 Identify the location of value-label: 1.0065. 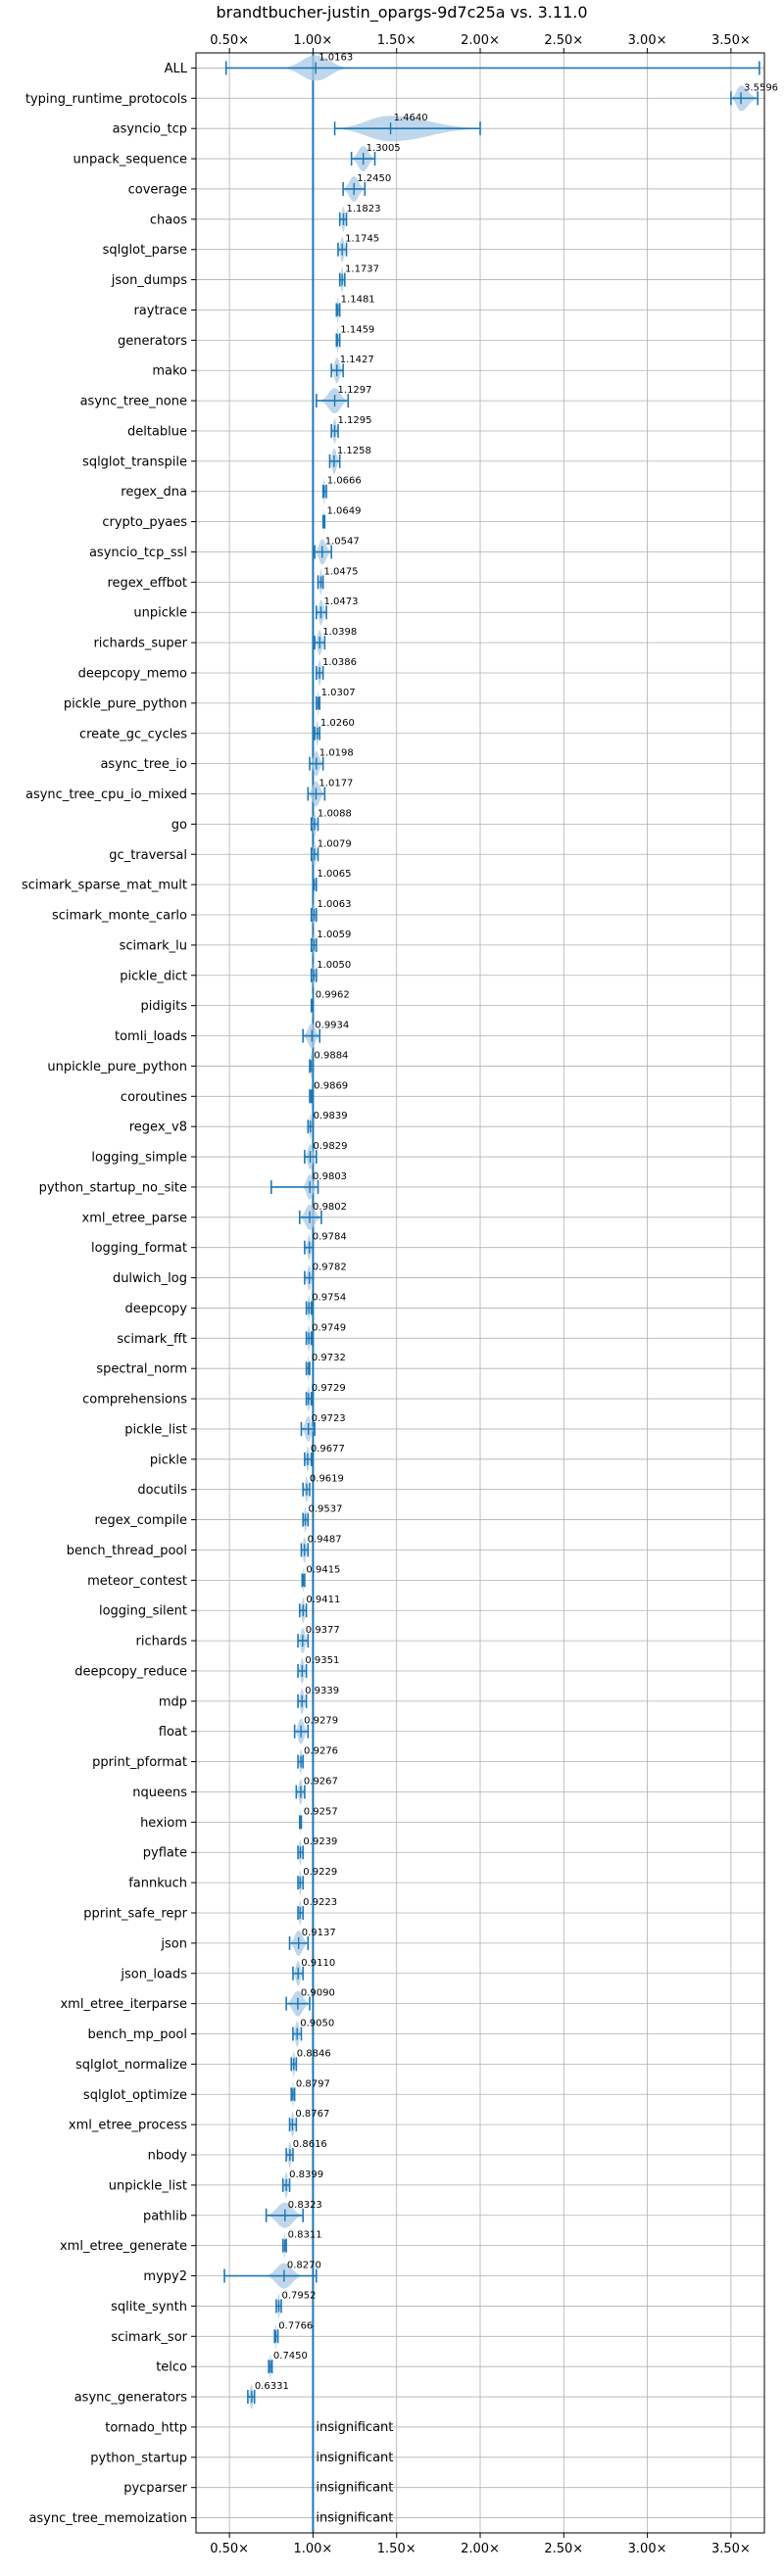
(335, 875).